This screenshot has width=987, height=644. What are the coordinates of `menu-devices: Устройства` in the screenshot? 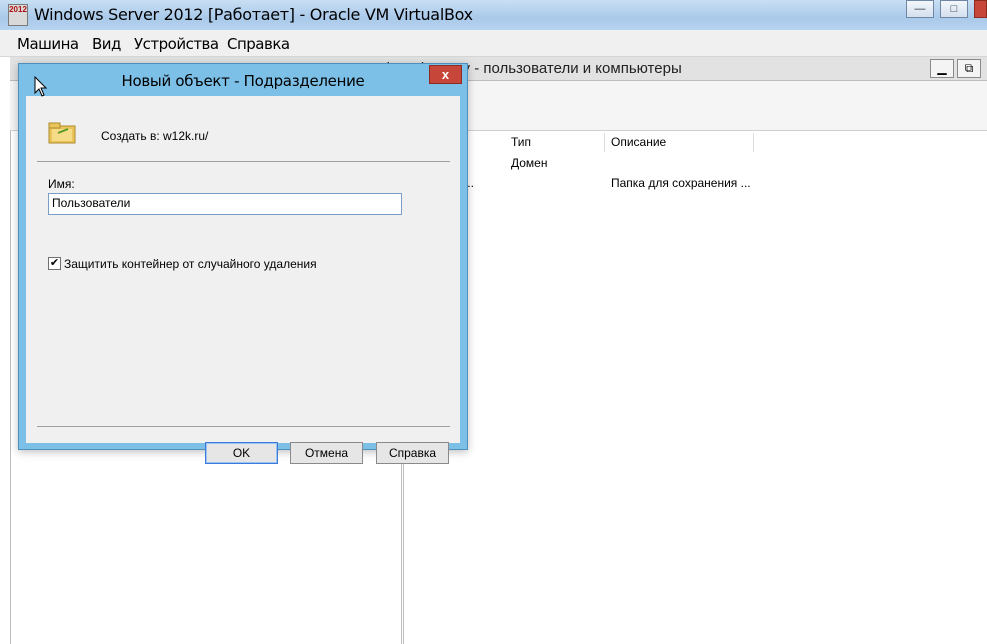 It's located at (176, 44).